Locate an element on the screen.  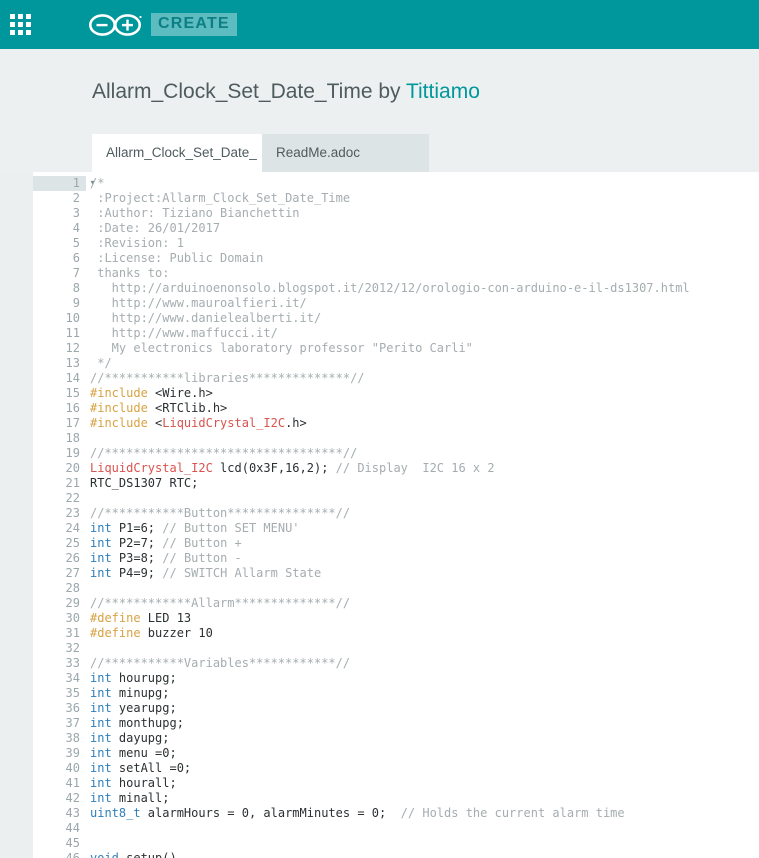
code-line: int P2=7; // Button + is located at coordinates (424, 543).